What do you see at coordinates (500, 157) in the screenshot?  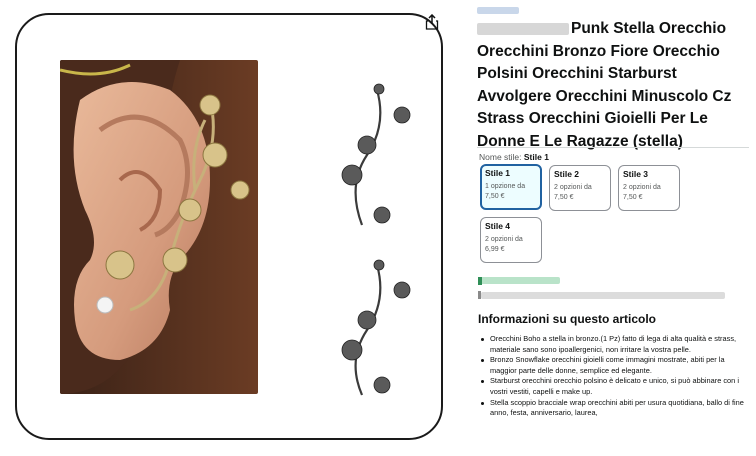 I see `style-label-prefix: Nome stile:` at bounding box center [500, 157].